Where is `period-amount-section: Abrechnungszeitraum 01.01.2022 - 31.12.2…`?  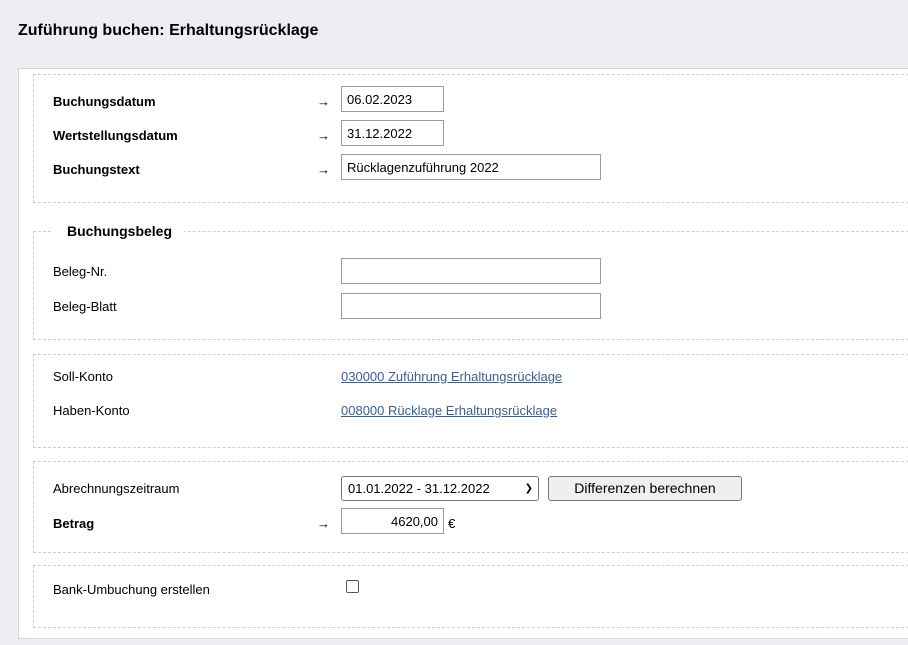
period-amount-section: Abrechnungszeitraum 01.01.2022 - 31.12.2… is located at coordinates (470, 507).